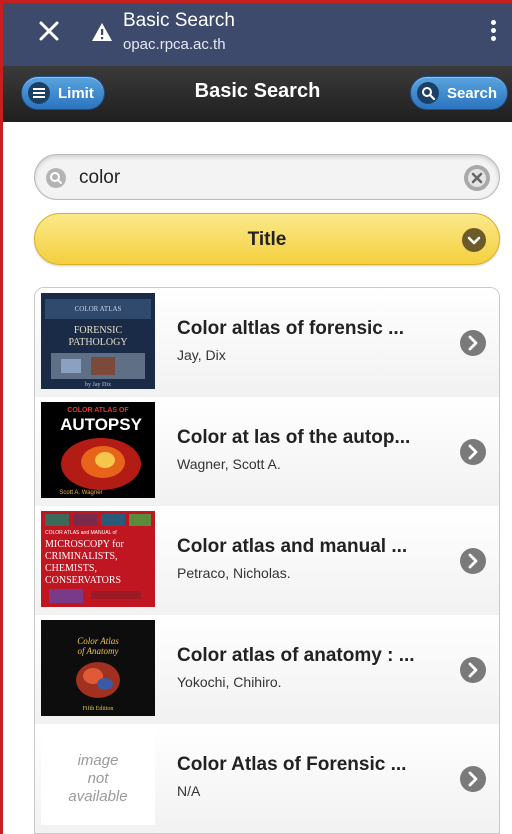 The height and width of the screenshot is (834, 512). What do you see at coordinates (471, 93) in the screenshot?
I see `search-button-label: Search` at bounding box center [471, 93].